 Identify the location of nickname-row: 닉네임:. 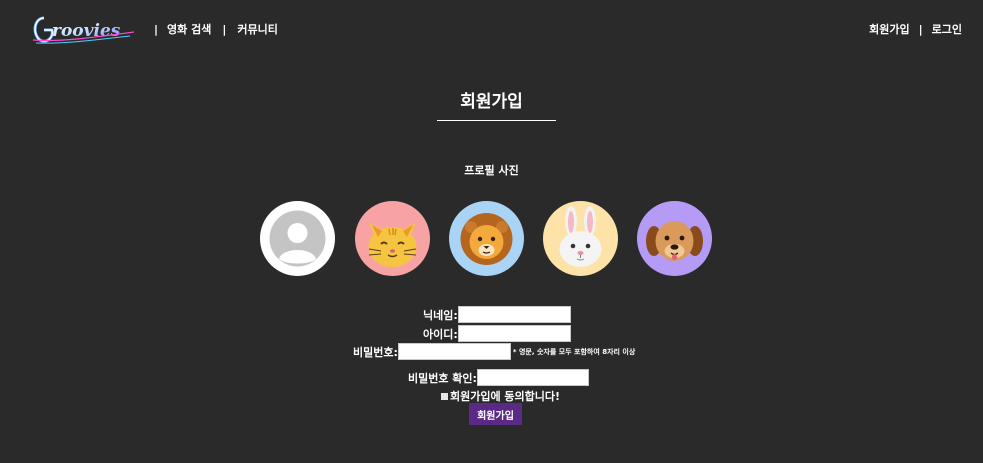
(497, 314).